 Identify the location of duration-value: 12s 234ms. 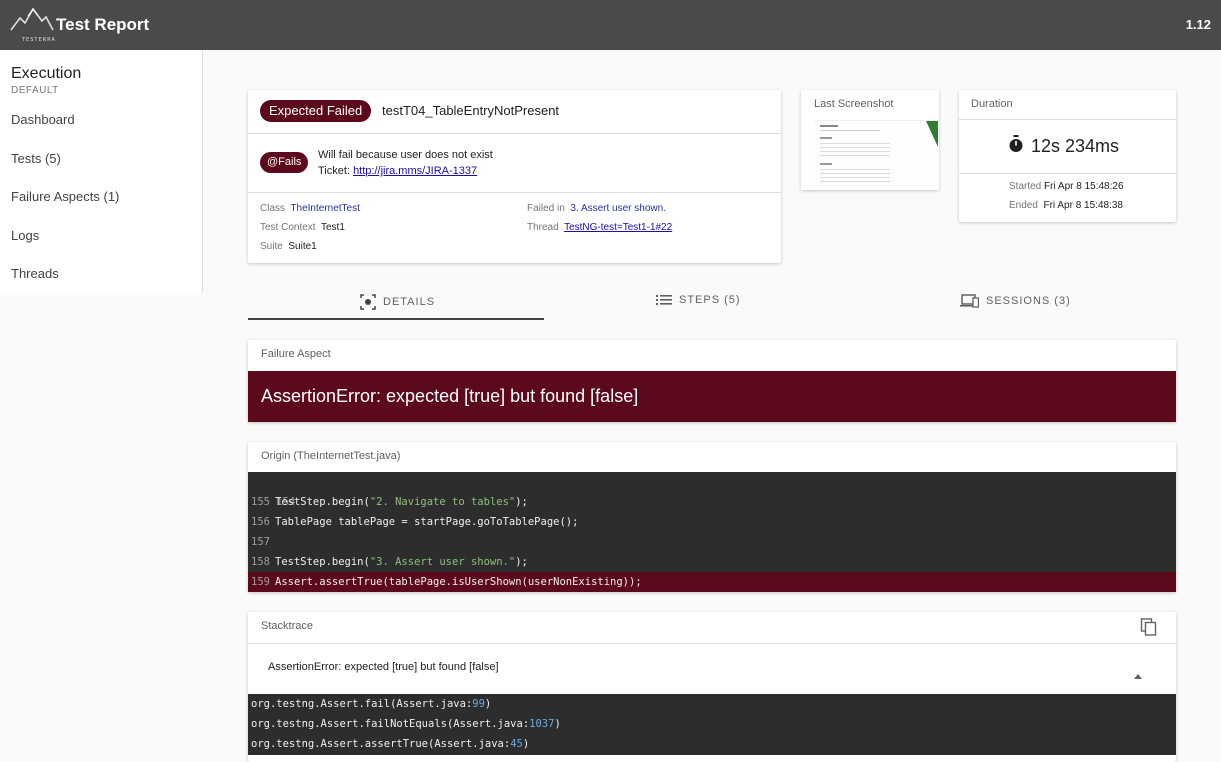
(1075, 146).